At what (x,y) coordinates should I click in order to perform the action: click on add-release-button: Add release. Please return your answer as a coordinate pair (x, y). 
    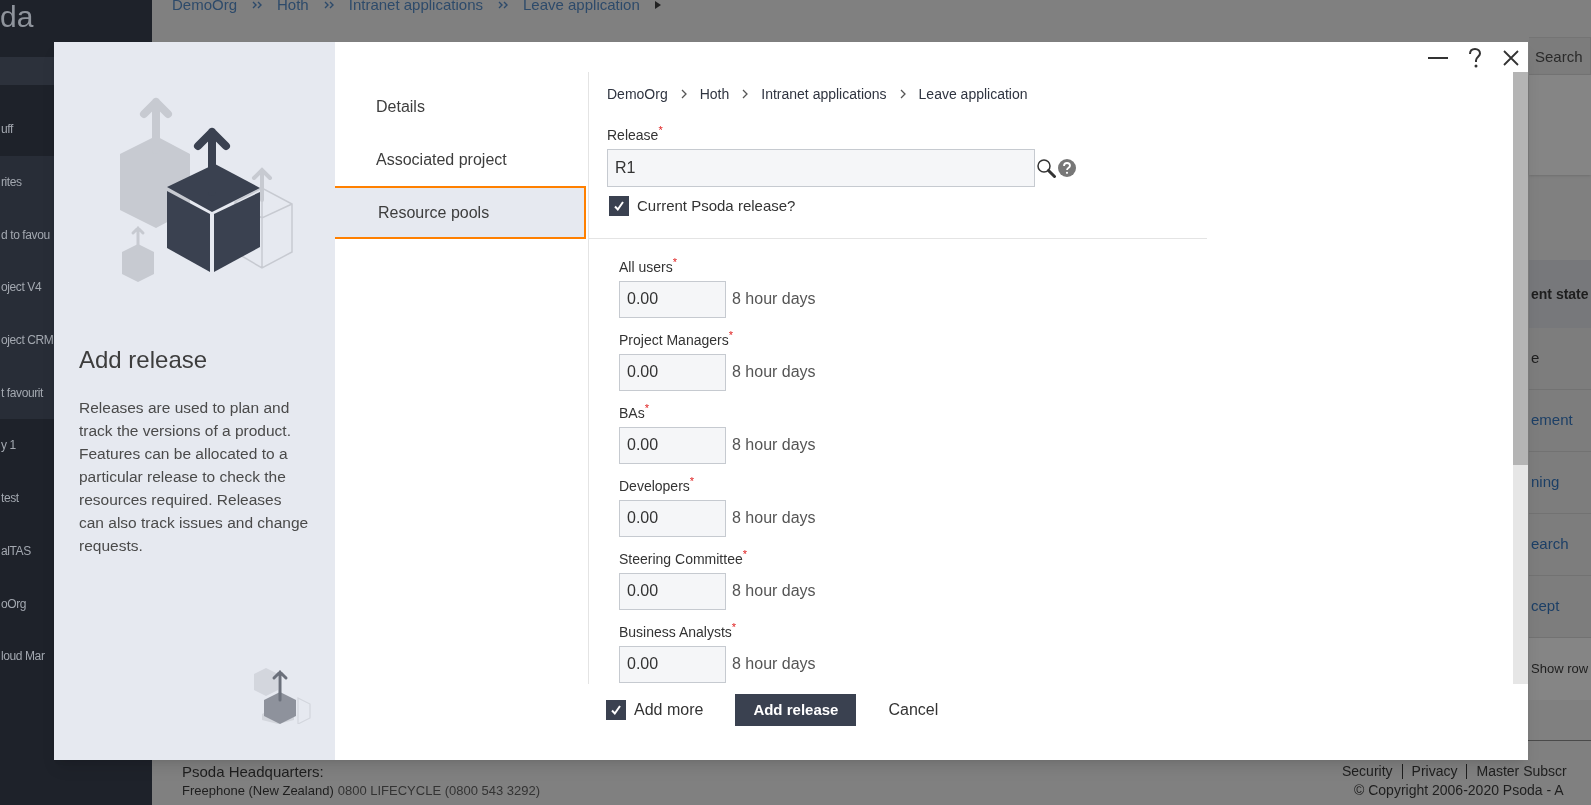
    Looking at the image, I should click on (796, 710).